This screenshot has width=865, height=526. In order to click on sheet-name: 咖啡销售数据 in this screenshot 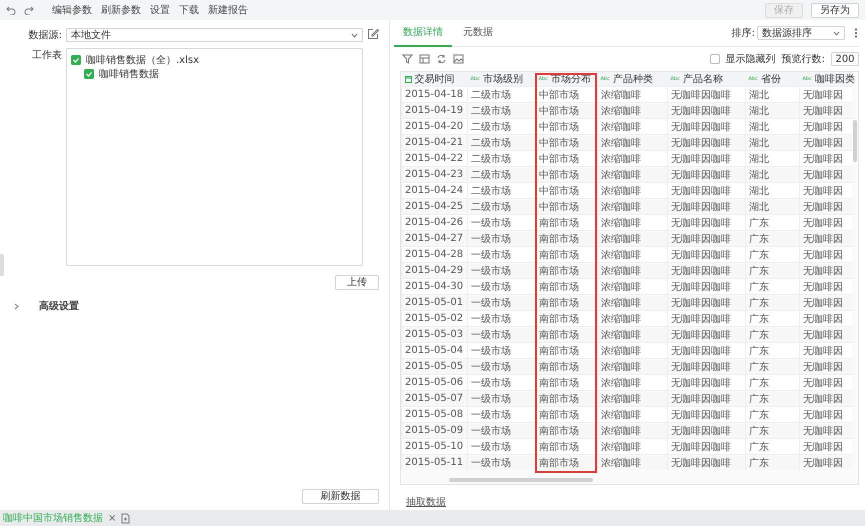, I will do `click(129, 74)`.